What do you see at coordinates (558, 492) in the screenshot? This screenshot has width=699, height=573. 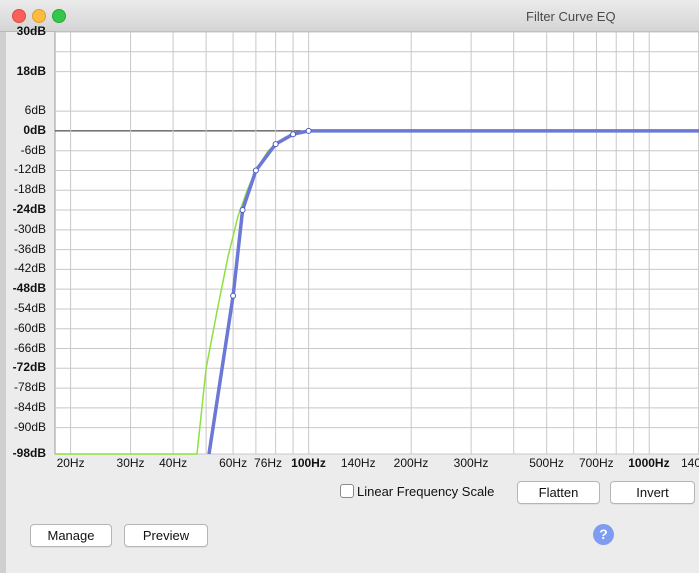 I see `flatten-button: Flatten` at bounding box center [558, 492].